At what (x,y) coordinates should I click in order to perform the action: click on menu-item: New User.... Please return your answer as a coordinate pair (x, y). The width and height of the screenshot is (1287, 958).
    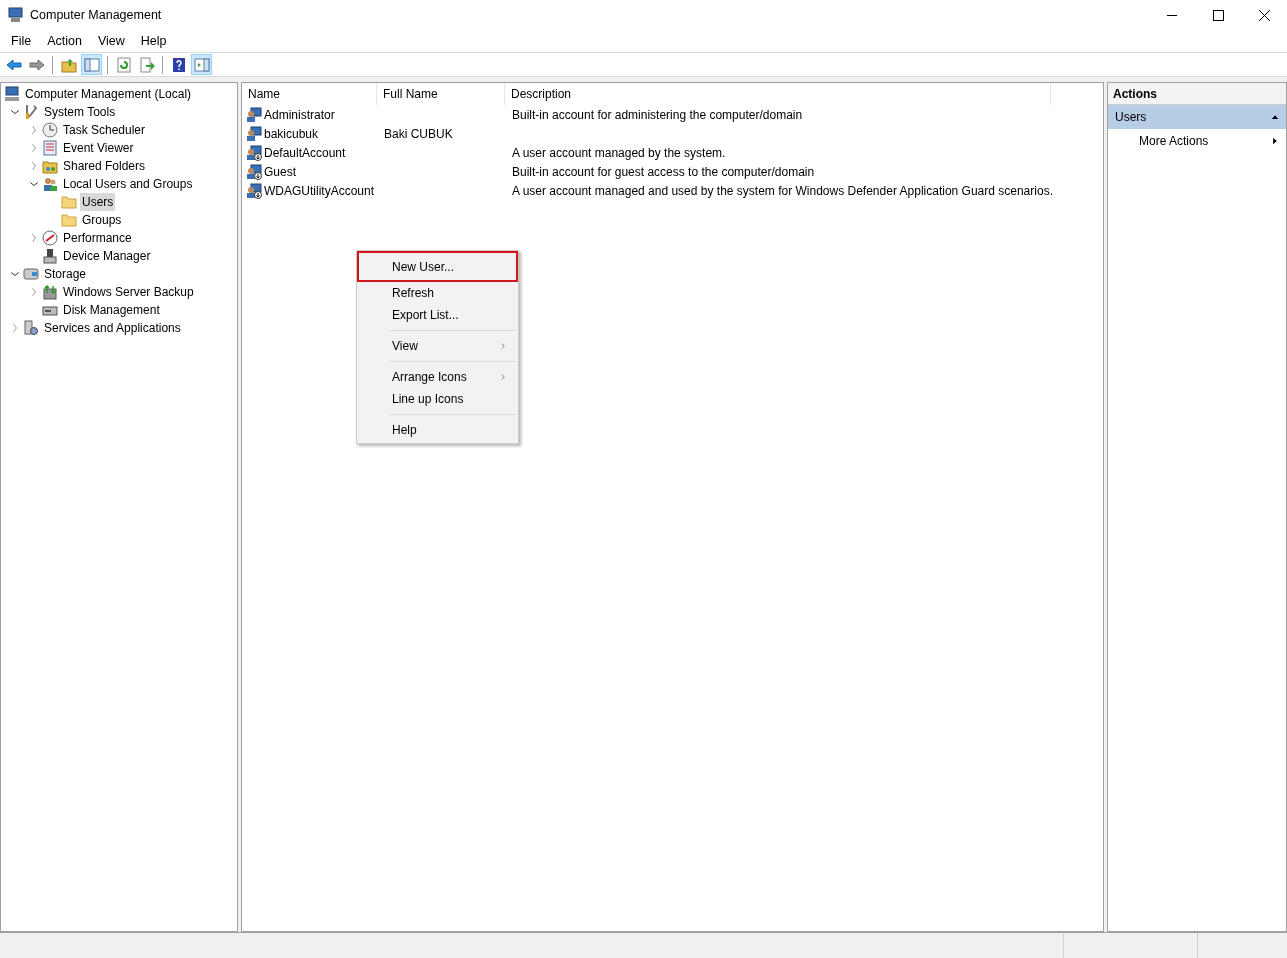
    Looking at the image, I should click on (437, 266).